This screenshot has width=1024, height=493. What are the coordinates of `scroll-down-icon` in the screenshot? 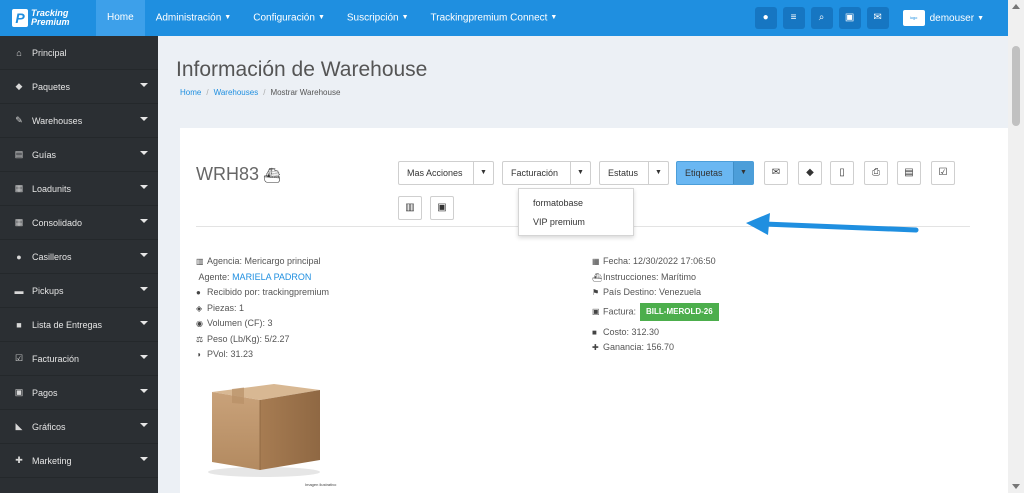 It's located at (1016, 486).